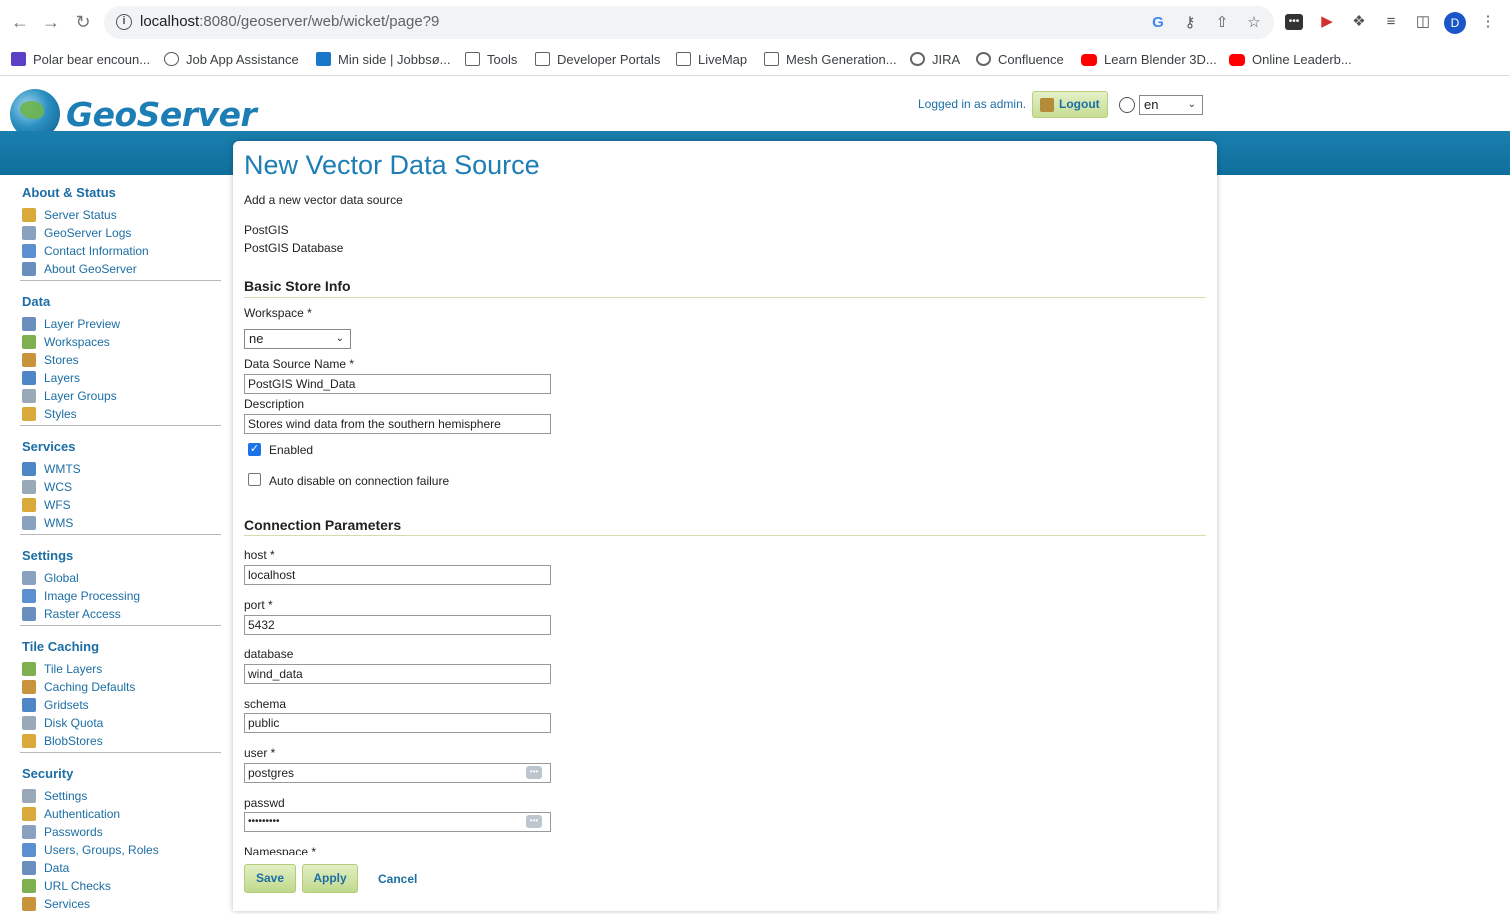 The width and height of the screenshot is (1510, 914). What do you see at coordinates (20, 22) in the screenshot?
I see `back-arrow-icon: ←` at bounding box center [20, 22].